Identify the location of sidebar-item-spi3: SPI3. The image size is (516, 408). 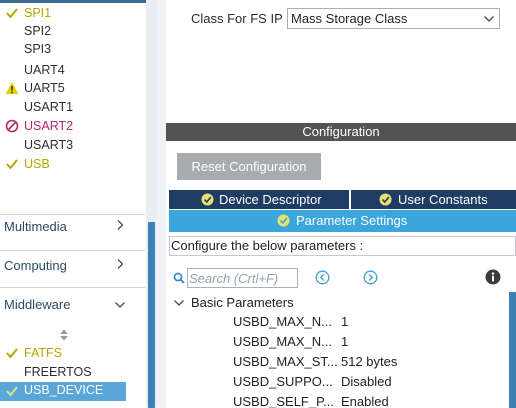
(72, 50).